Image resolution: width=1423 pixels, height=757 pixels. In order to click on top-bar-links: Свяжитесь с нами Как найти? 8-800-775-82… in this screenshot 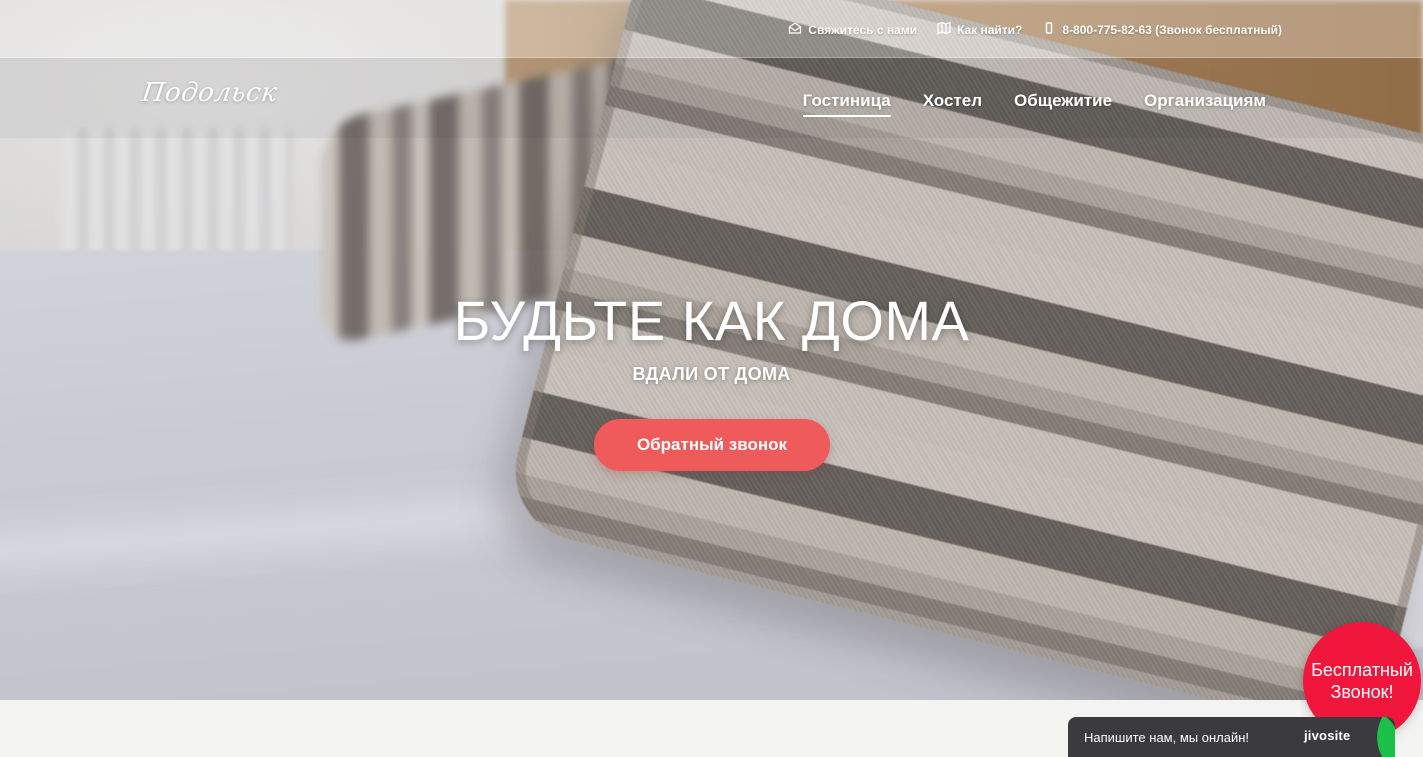, I will do `click(1035, 29)`.